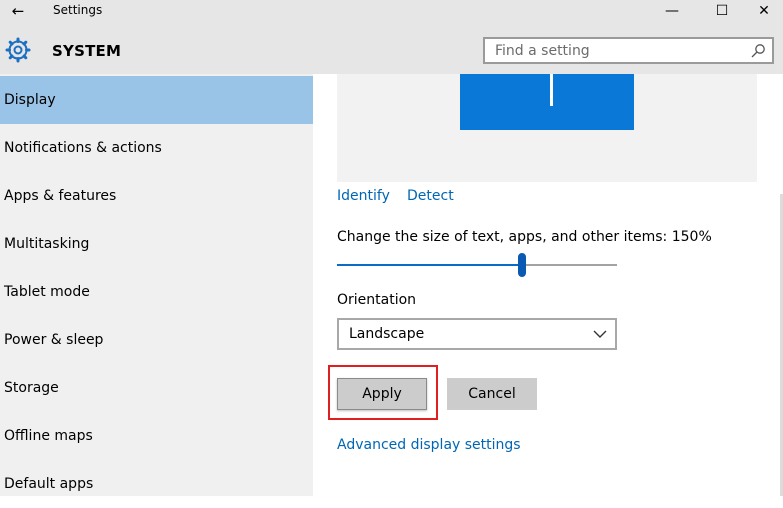 Image resolution: width=783 pixels, height=508 pixels. I want to click on chevron-down-icon, so click(600, 334).